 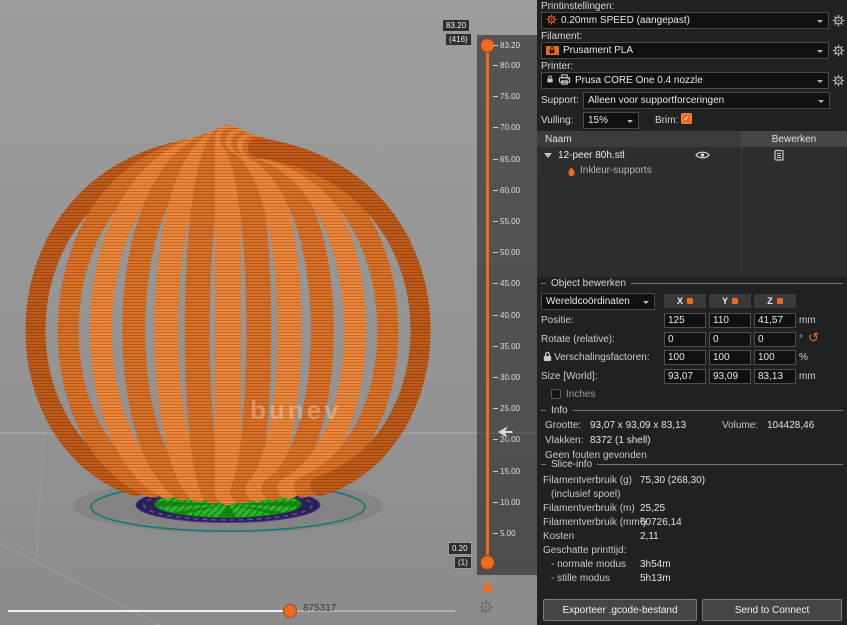 I want to click on uniform-scale-lock-icon, so click(x=547, y=358).